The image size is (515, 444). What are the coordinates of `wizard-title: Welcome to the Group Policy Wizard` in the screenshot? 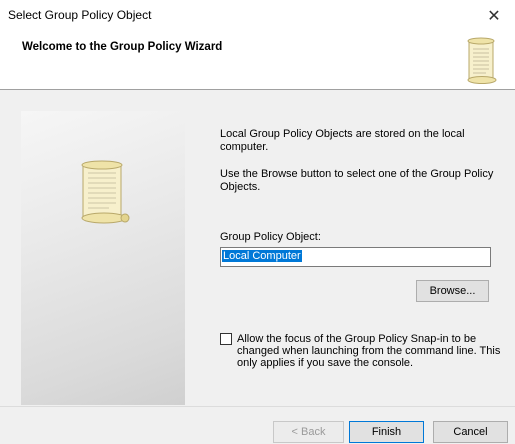 It's located at (122, 47).